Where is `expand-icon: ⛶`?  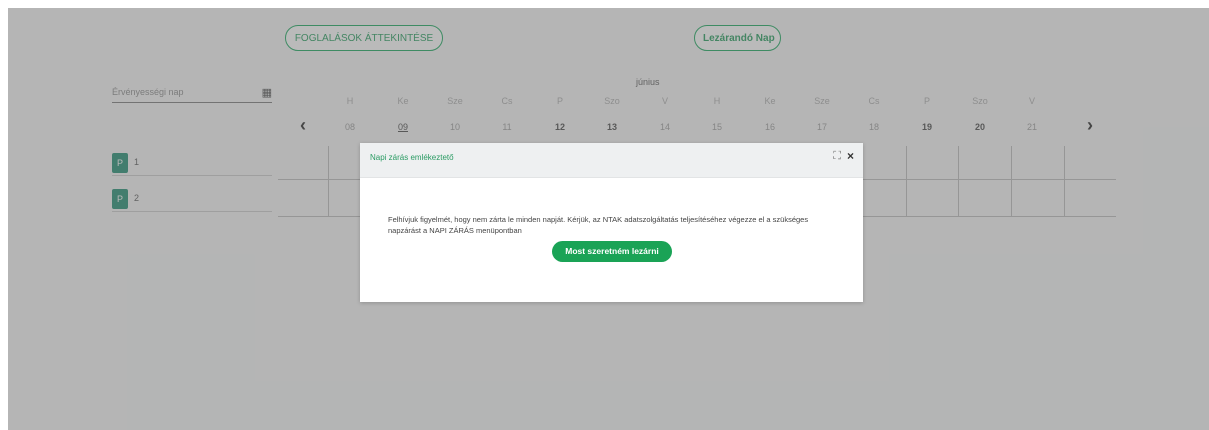 expand-icon: ⛶ is located at coordinates (837, 156).